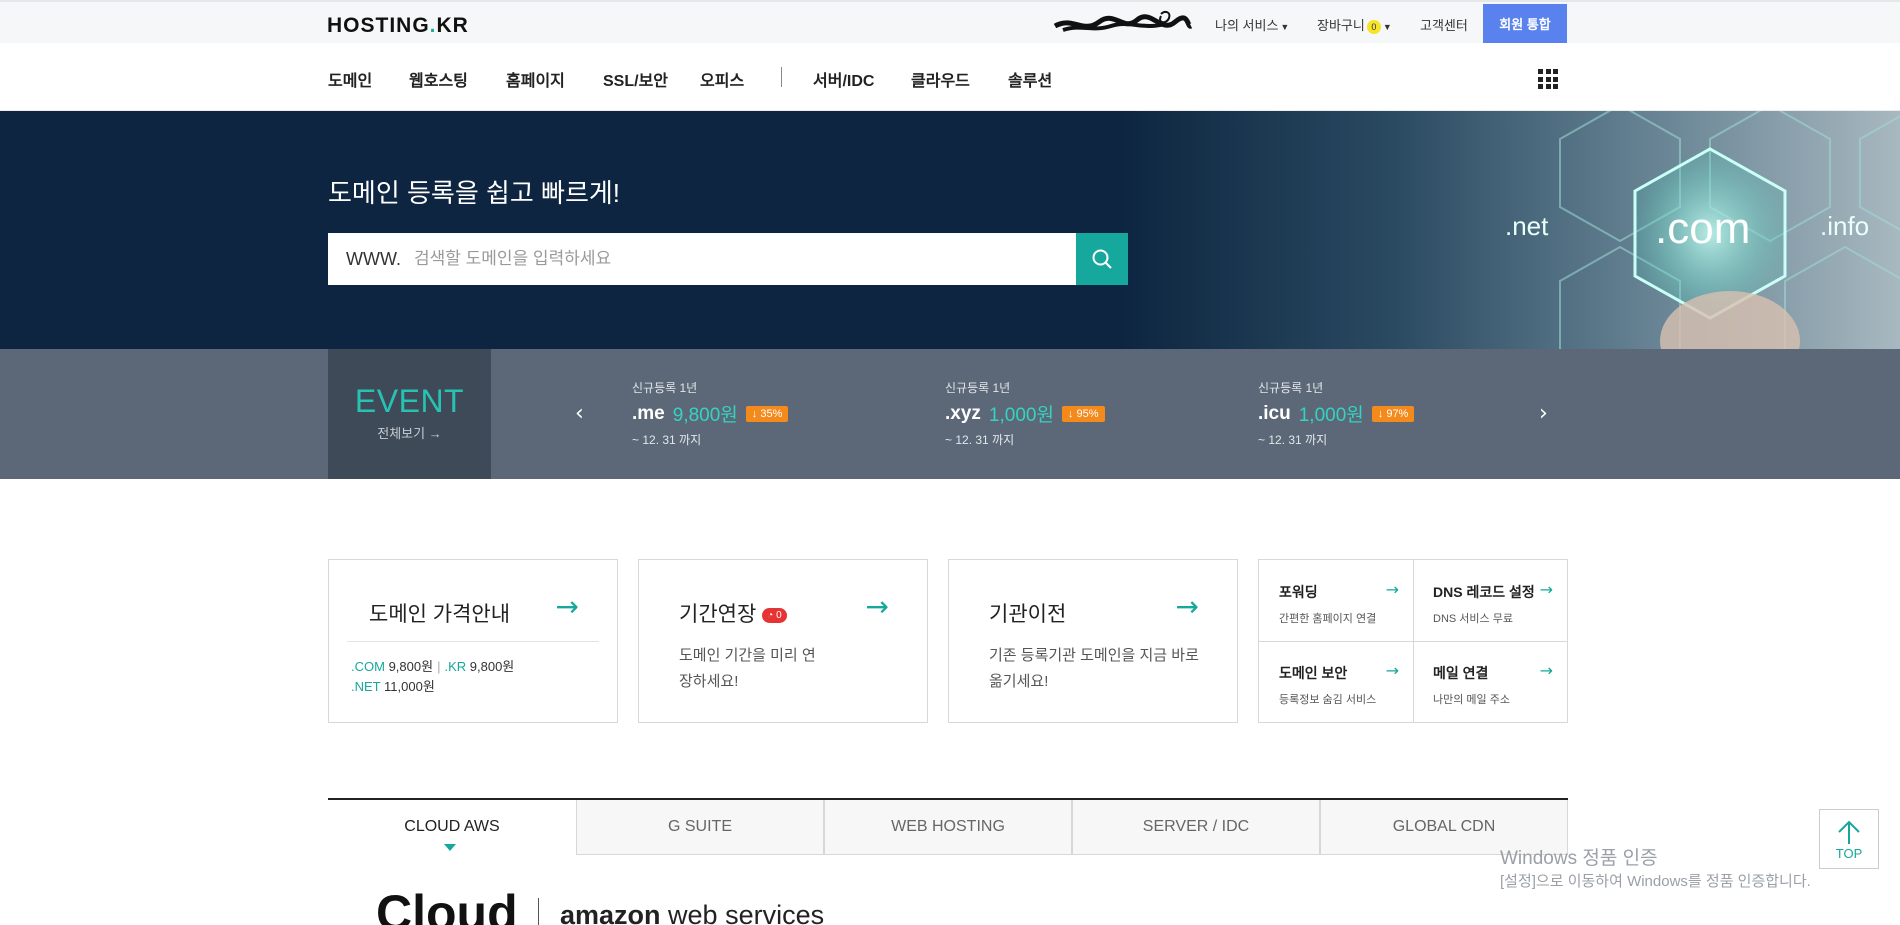 The image size is (1900, 925). What do you see at coordinates (398, 26) in the screenshot?
I see `site-logo: HOSTING.KR` at bounding box center [398, 26].